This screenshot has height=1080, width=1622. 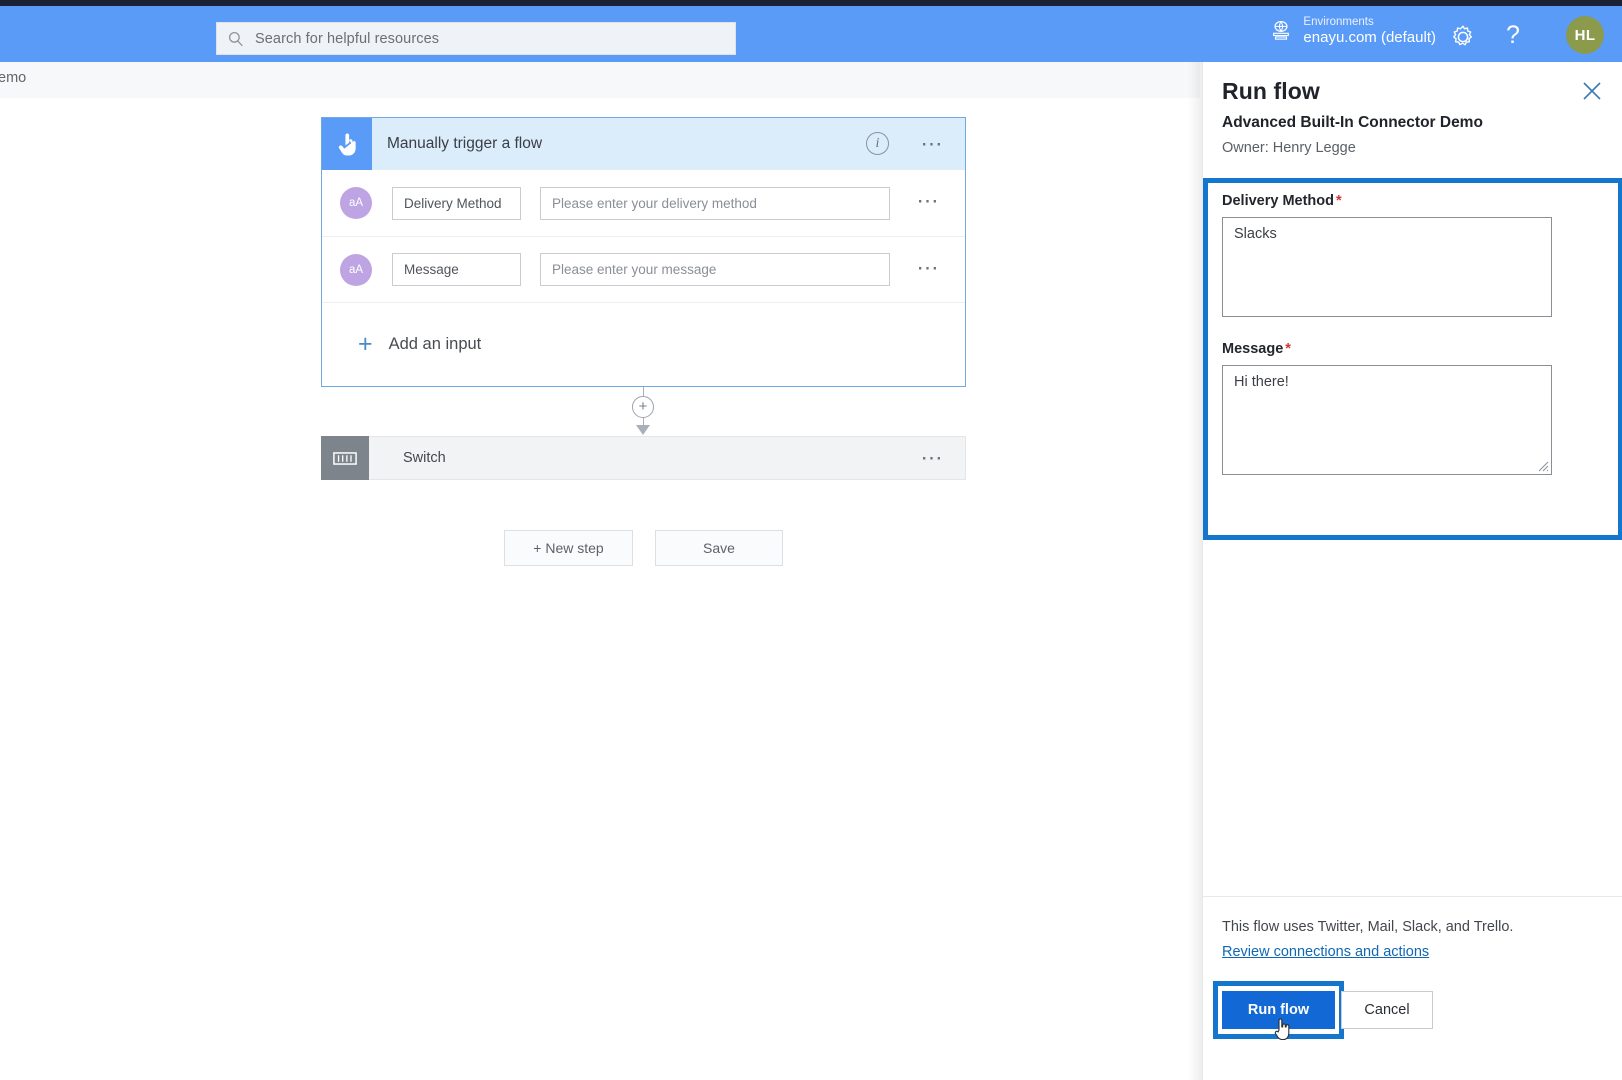 What do you see at coordinates (1253, 349) in the screenshot?
I see `message-label-text: Message` at bounding box center [1253, 349].